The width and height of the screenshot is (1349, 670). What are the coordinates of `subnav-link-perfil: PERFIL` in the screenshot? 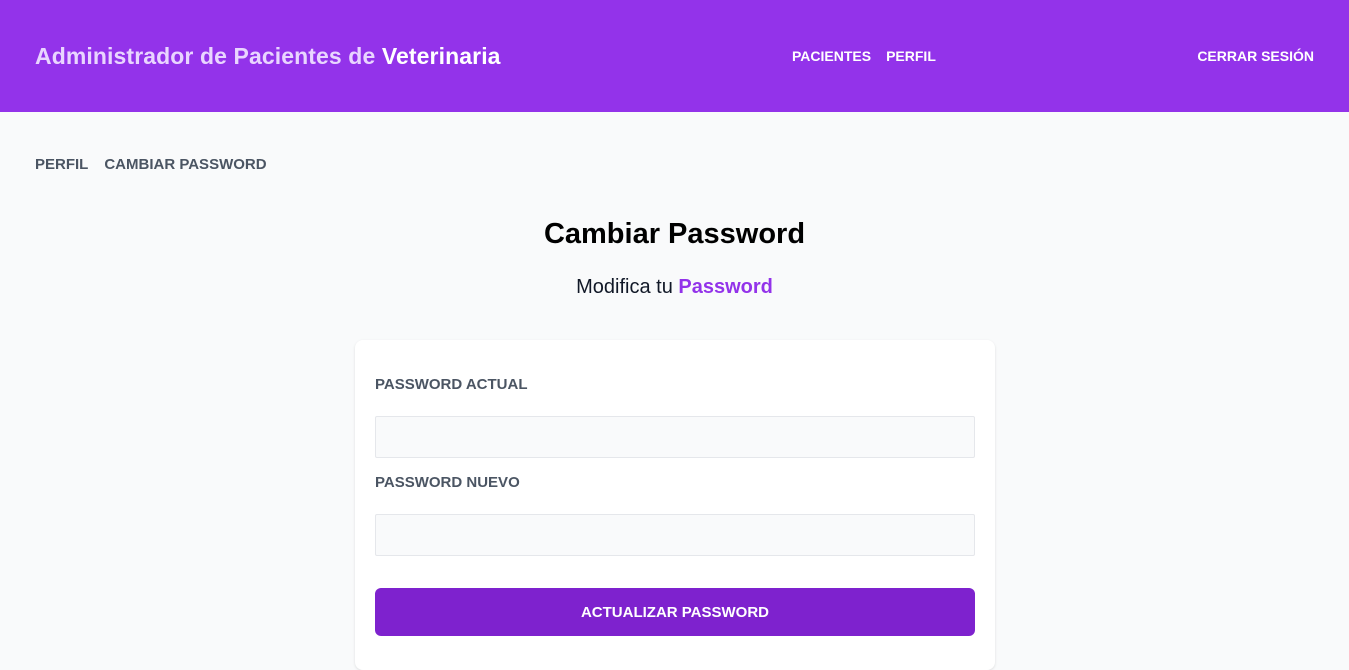 It's located at (61, 164).